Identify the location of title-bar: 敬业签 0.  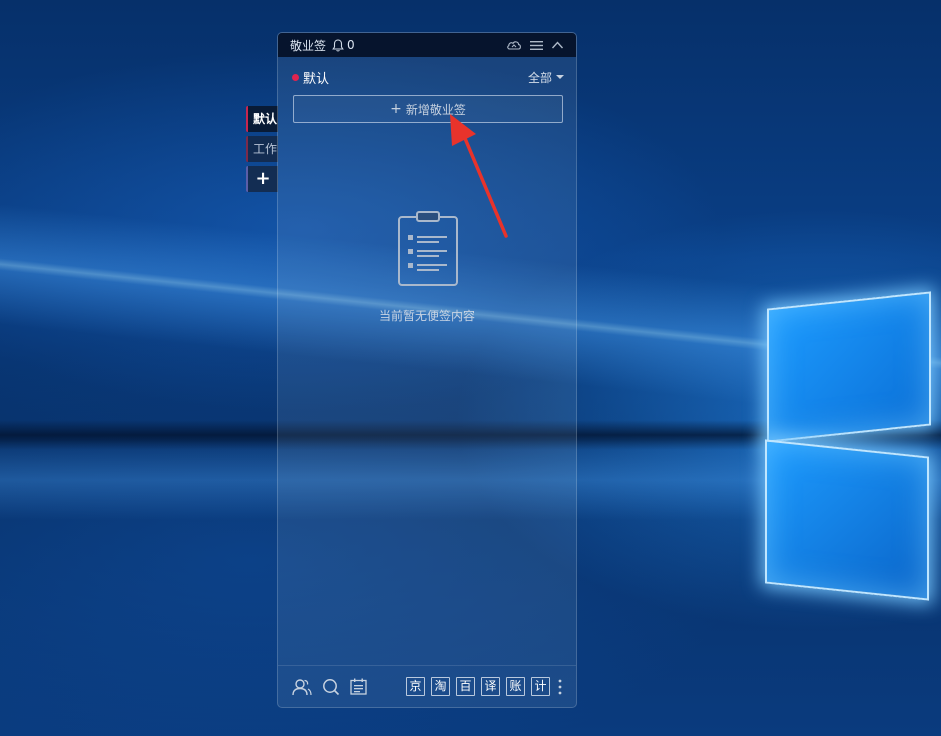
(427, 45).